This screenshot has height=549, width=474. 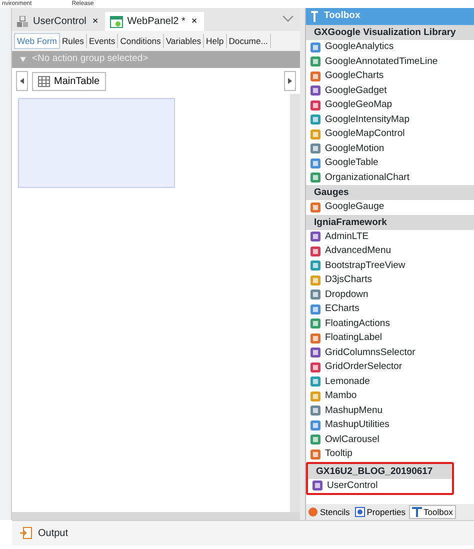 I want to click on group-header: GX16U2_BLOG_20190617, so click(x=380, y=471).